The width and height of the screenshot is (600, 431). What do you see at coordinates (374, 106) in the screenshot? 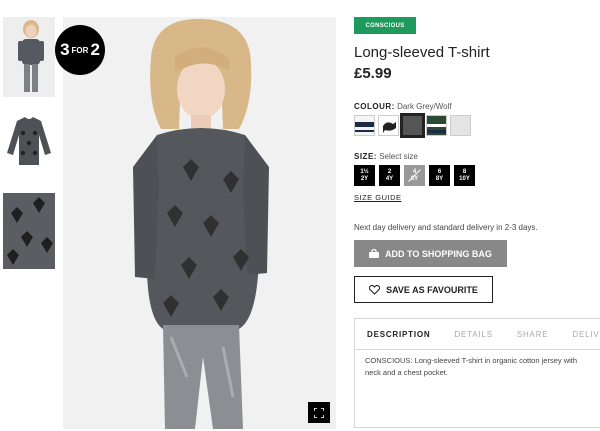
I see `colour-label: COLOUR:` at bounding box center [374, 106].